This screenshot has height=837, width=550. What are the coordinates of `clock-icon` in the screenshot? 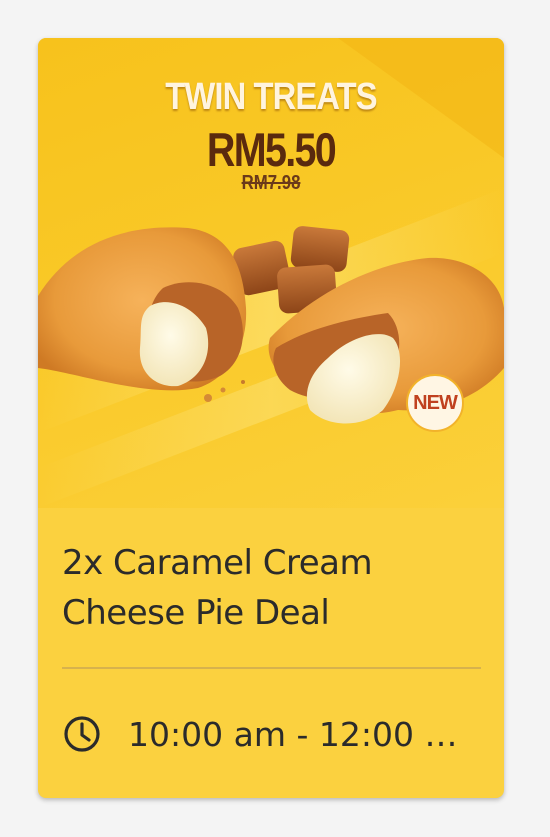 It's located at (82, 734).